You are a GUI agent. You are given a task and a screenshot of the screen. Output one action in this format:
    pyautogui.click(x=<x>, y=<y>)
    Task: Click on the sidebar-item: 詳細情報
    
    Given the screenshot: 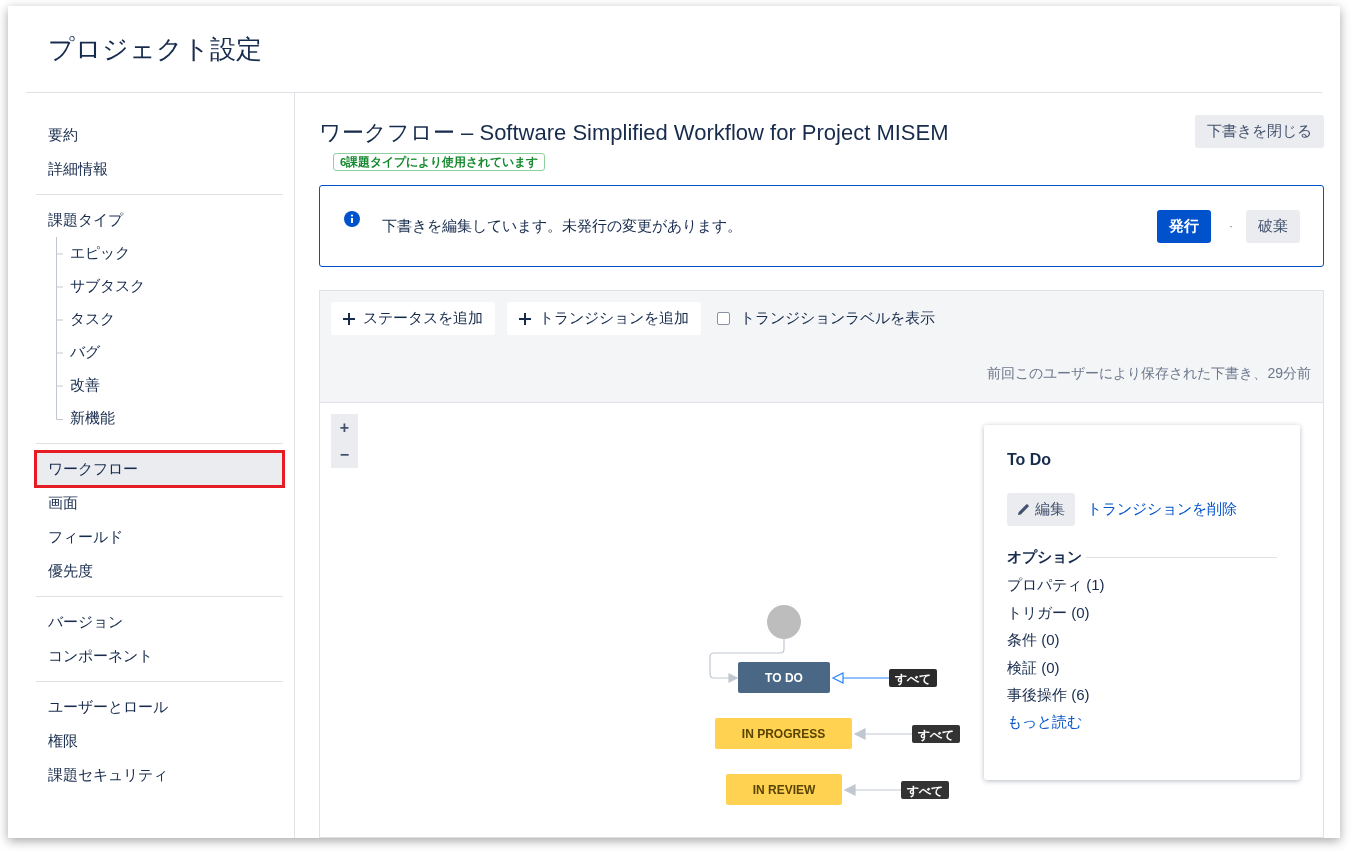 What is the action you would take?
    pyautogui.click(x=159, y=169)
    